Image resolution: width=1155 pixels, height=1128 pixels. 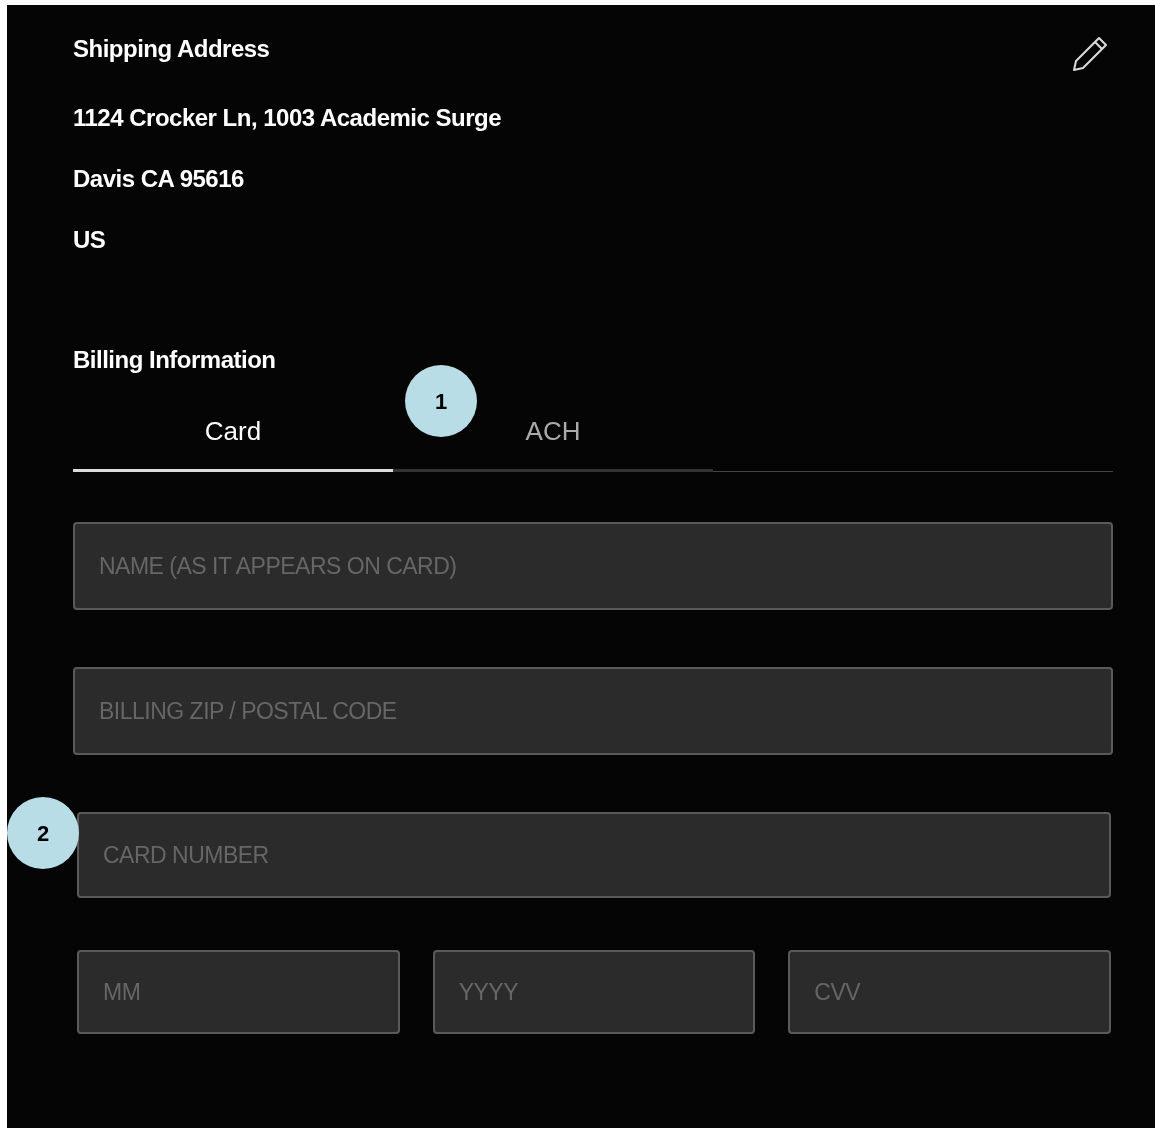 I want to click on address-line: Davis CA 95616, so click(x=159, y=179).